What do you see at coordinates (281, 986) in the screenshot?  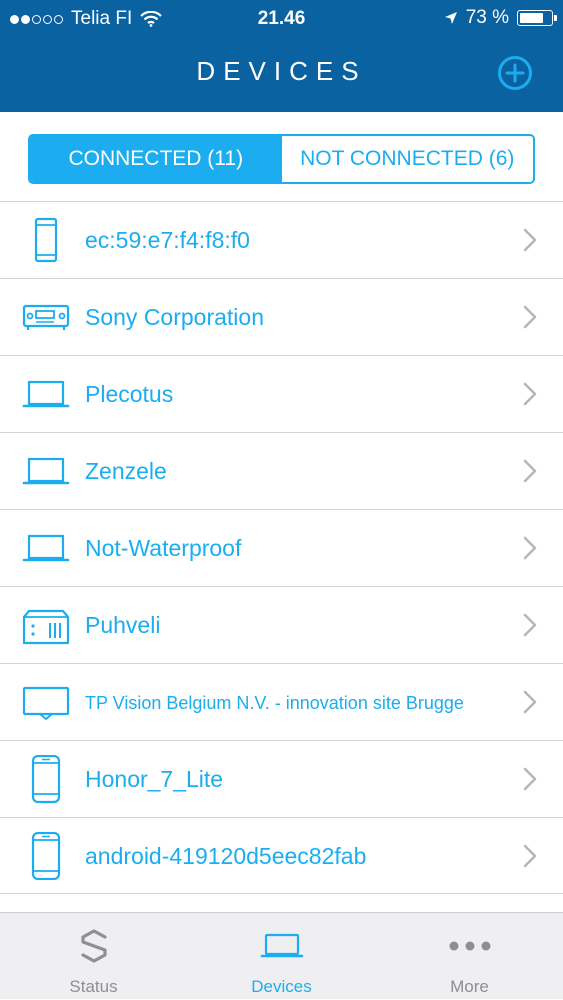 I see `tab-devices-label: Devices` at bounding box center [281, 986].